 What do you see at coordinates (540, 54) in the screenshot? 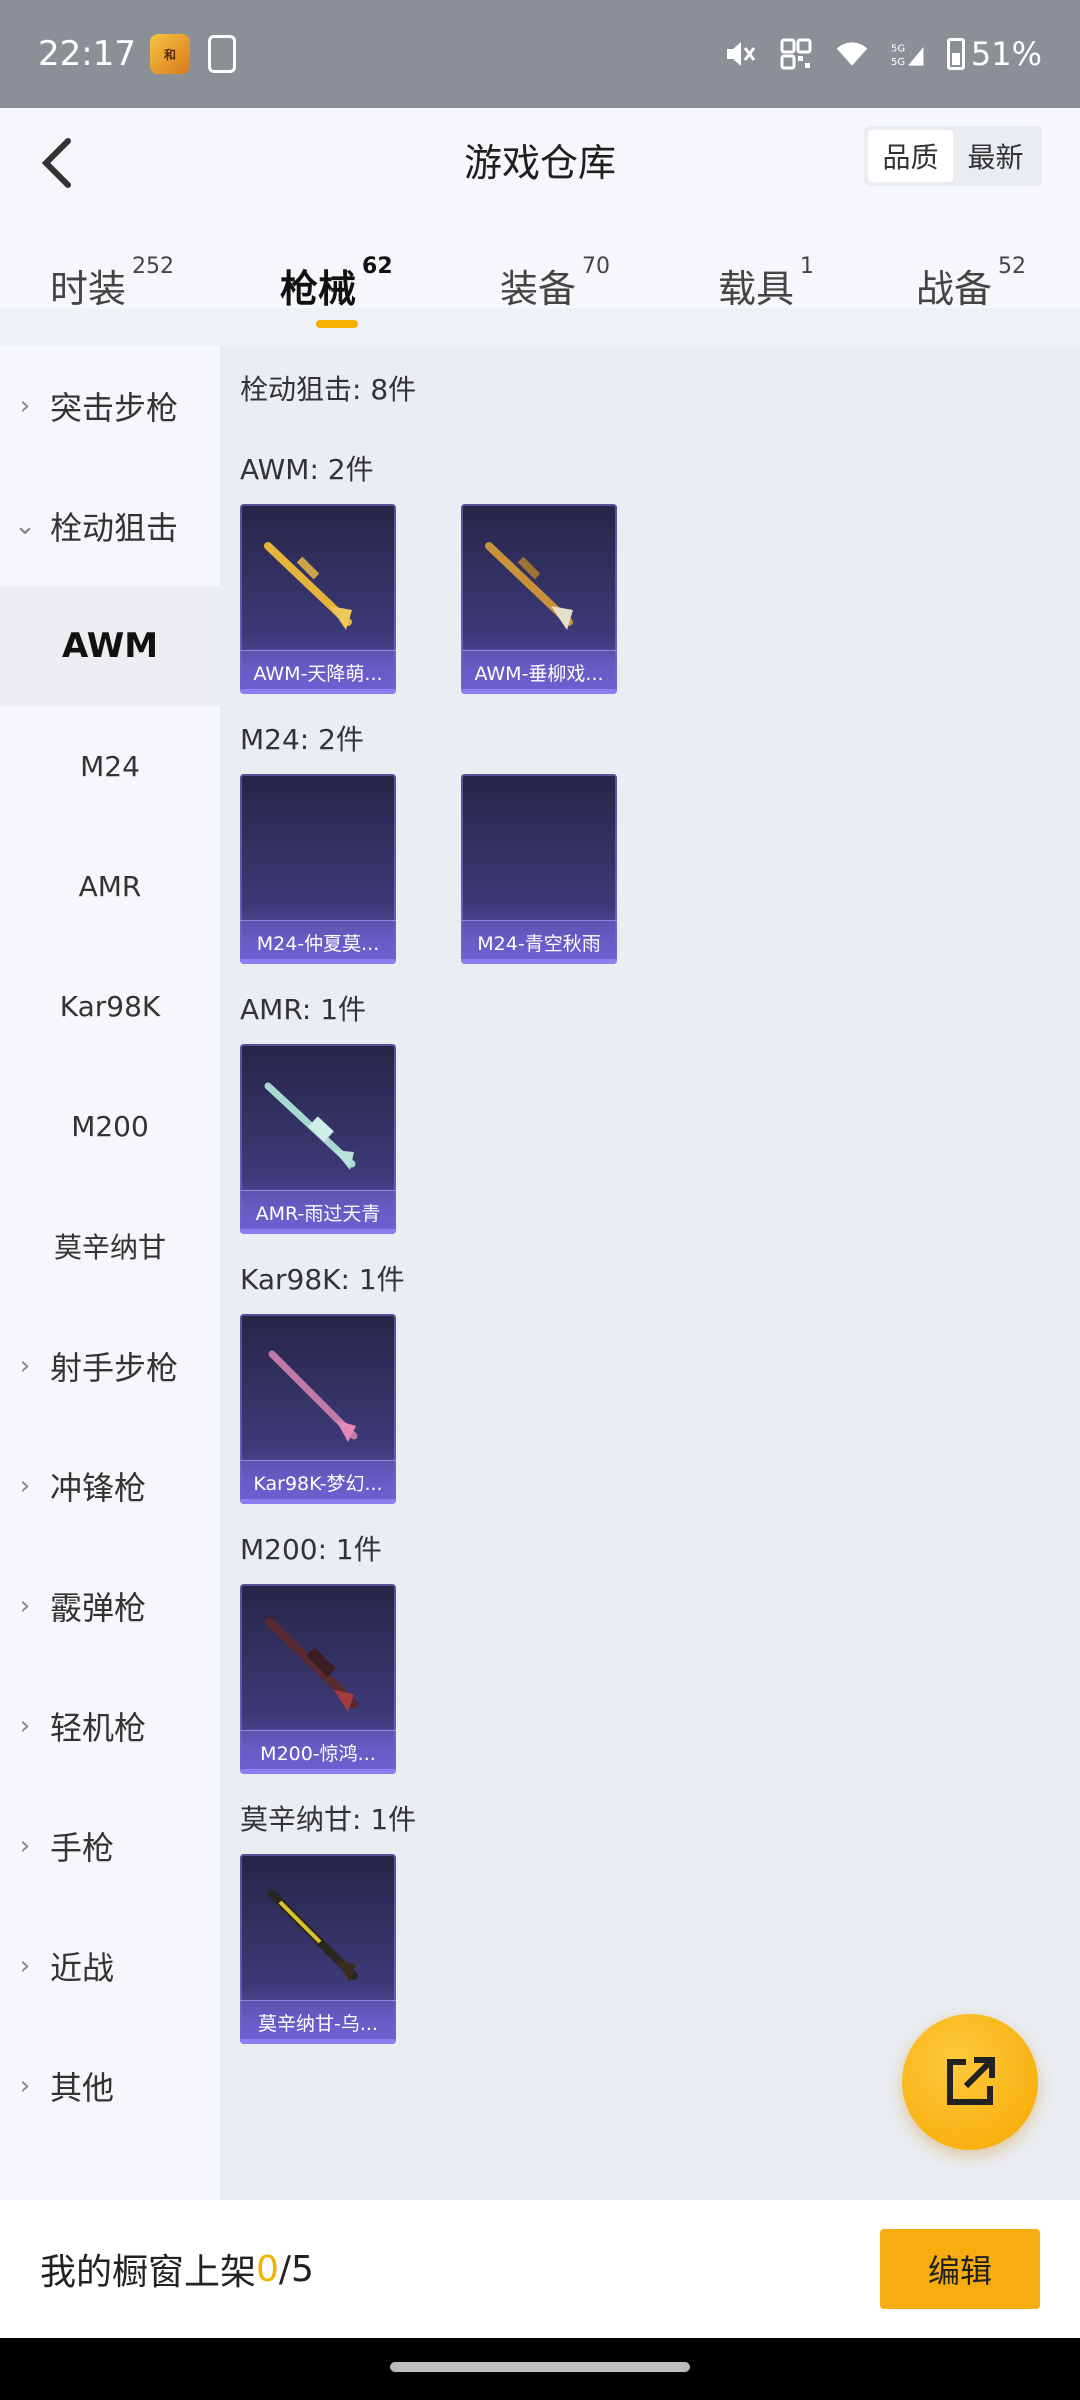
I see `status-bar: 22:17 和 5G 5G 51%` at bounding box center [540, 54].